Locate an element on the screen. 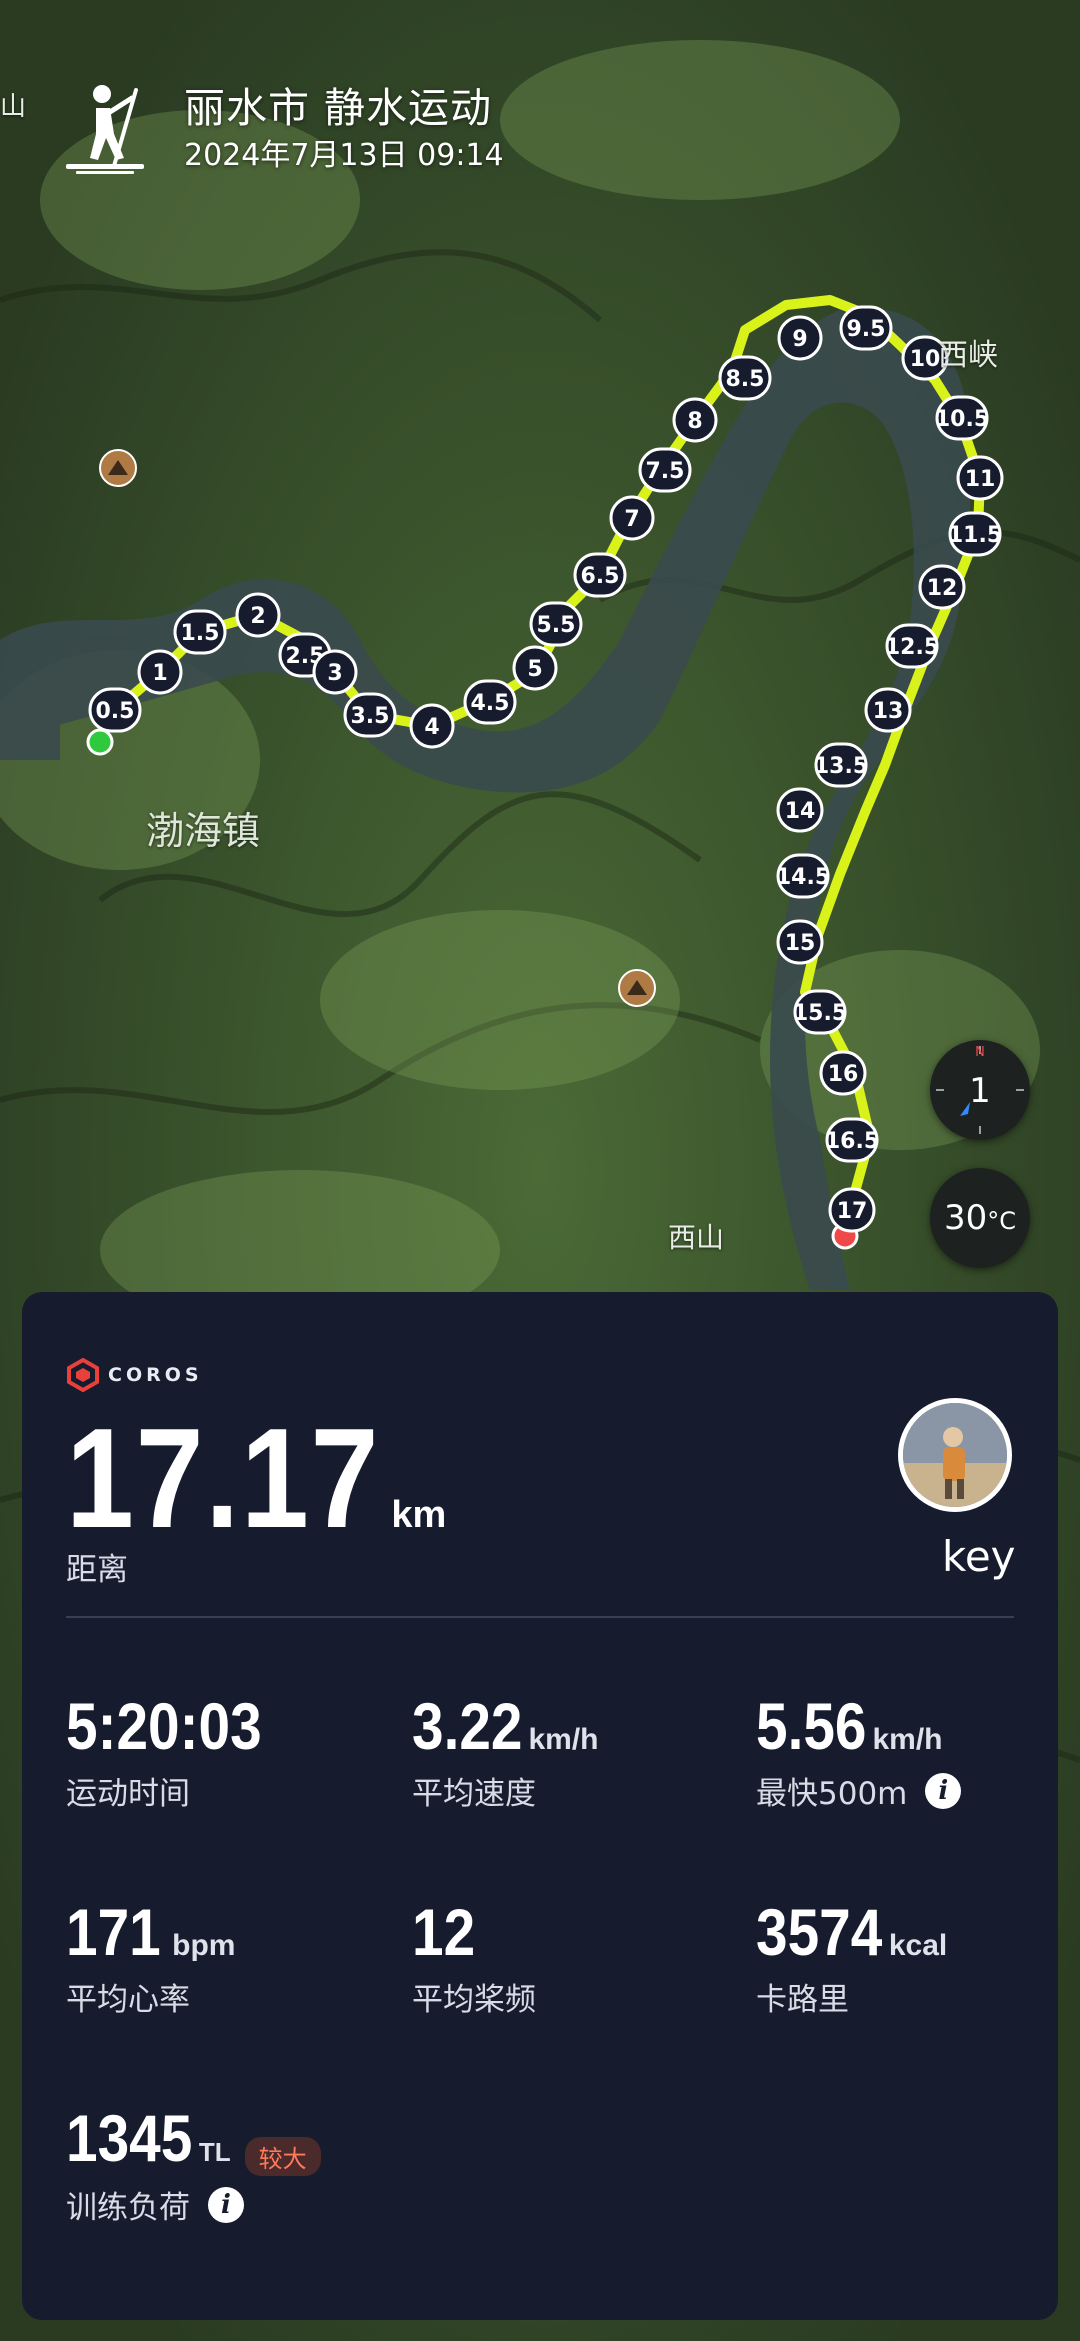 The image size is (1080, 2341). stat-label: 训练负荷 is located at coordinates (128, 2208).